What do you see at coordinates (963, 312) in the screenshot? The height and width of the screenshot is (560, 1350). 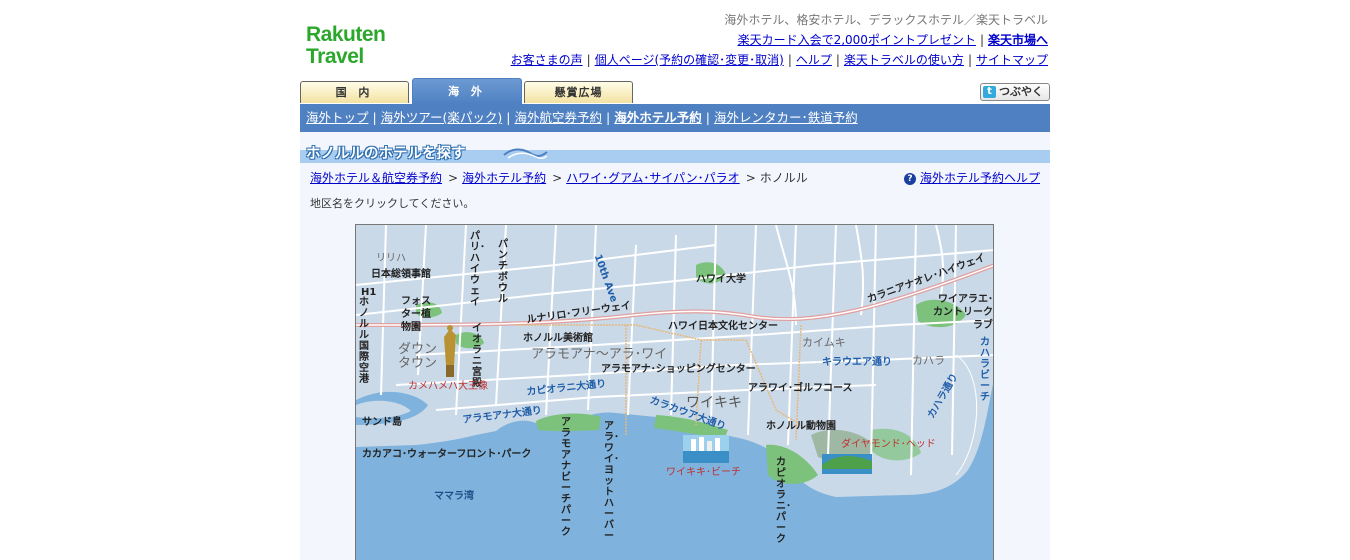 I see `map-label-waialae-cc: ワイアラエ･カントリークラブ` at bounding box center [963, 312].